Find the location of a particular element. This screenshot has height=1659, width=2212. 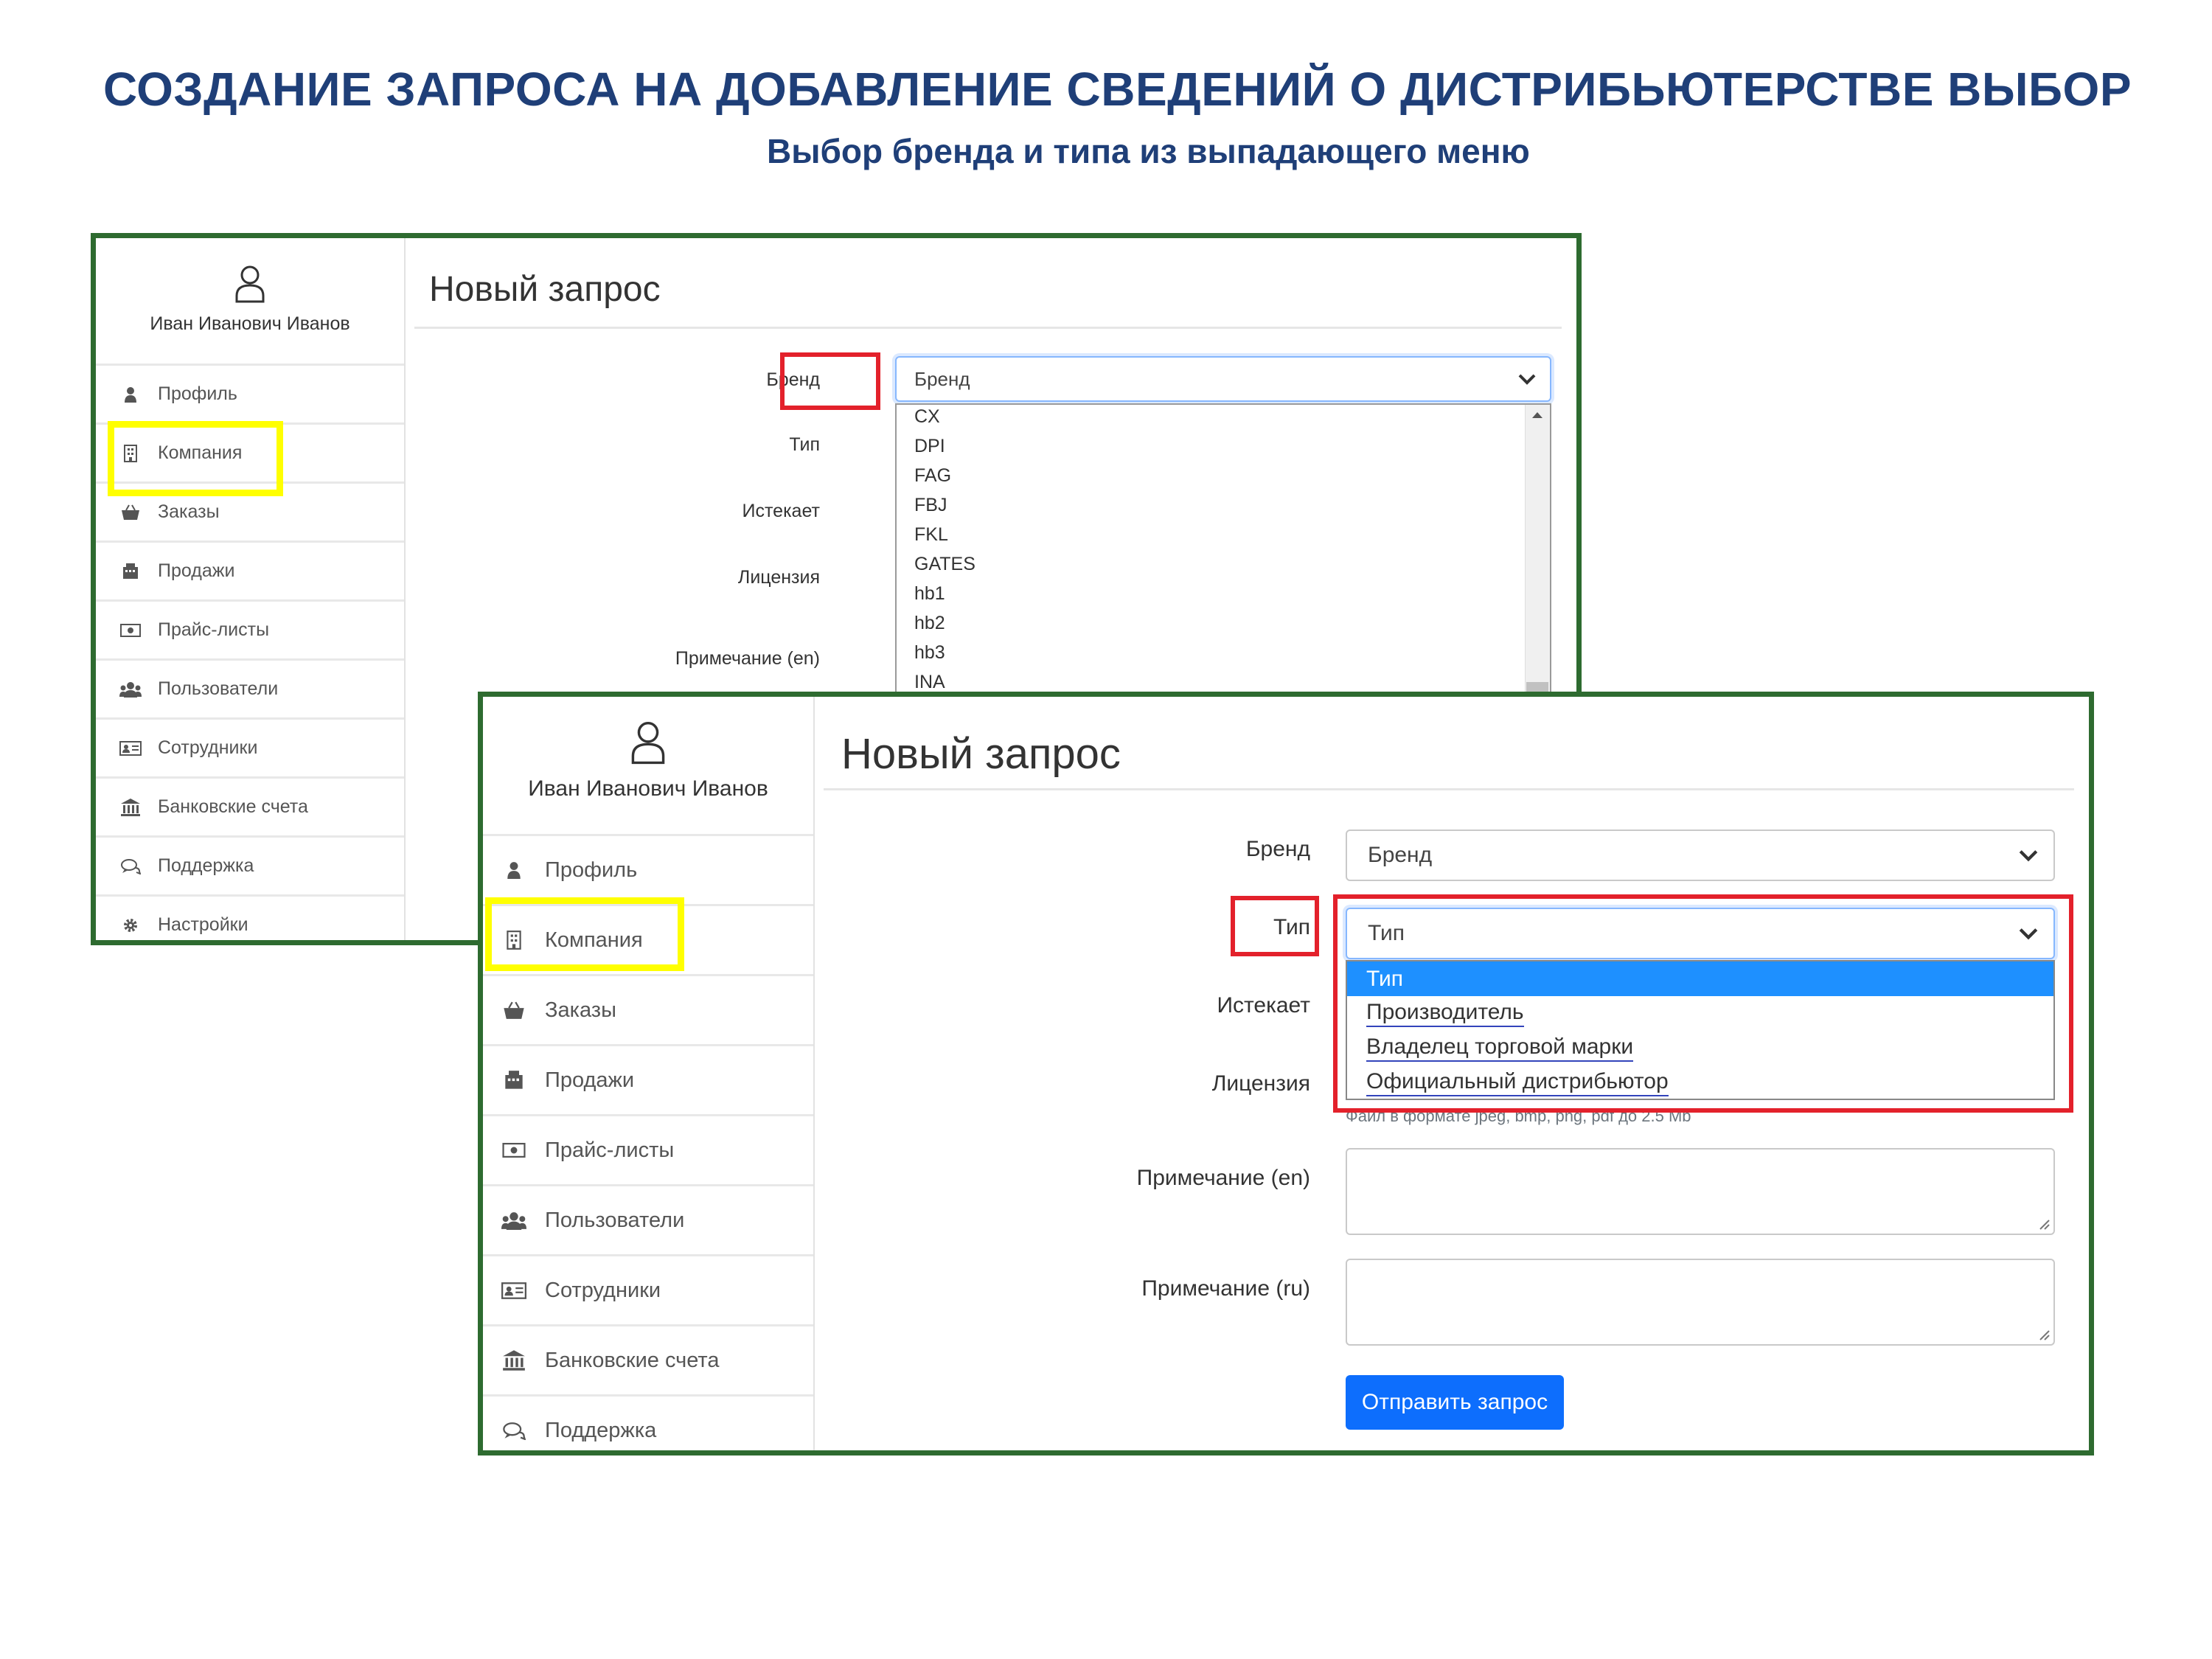

brand-option: hb1 is located at coordinates (929, 594).